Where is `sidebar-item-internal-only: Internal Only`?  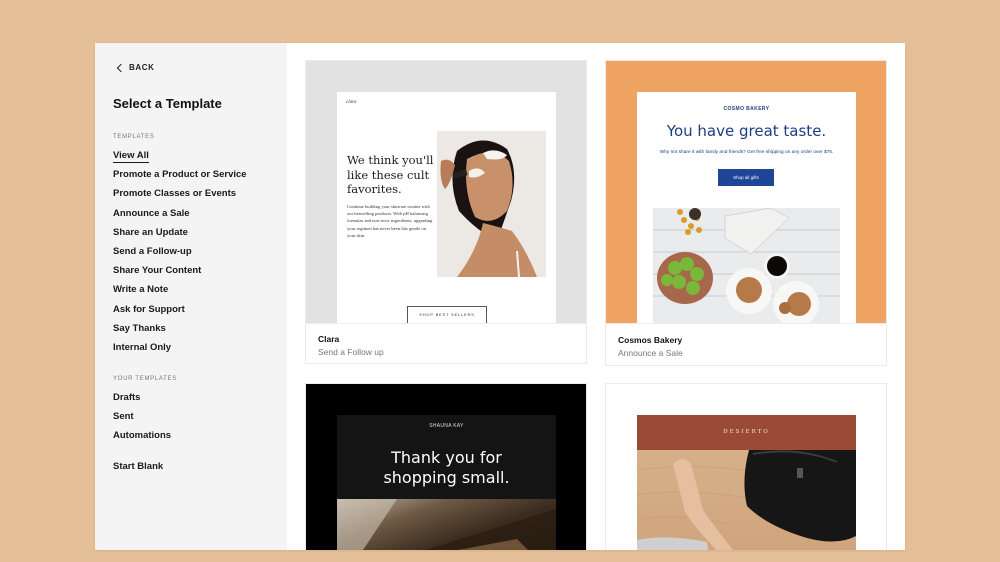 sidebar-item-internal-only: Internal Only is located at coordinates (180, 347).